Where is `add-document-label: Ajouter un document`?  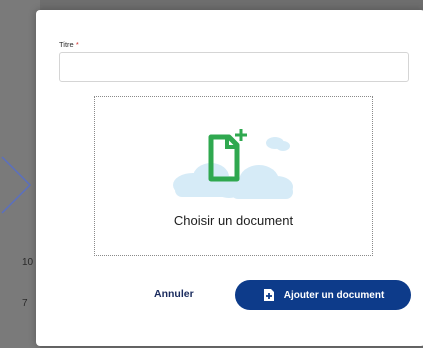
add-document-label: Ajouter un document is located at coordinates (334, 295).